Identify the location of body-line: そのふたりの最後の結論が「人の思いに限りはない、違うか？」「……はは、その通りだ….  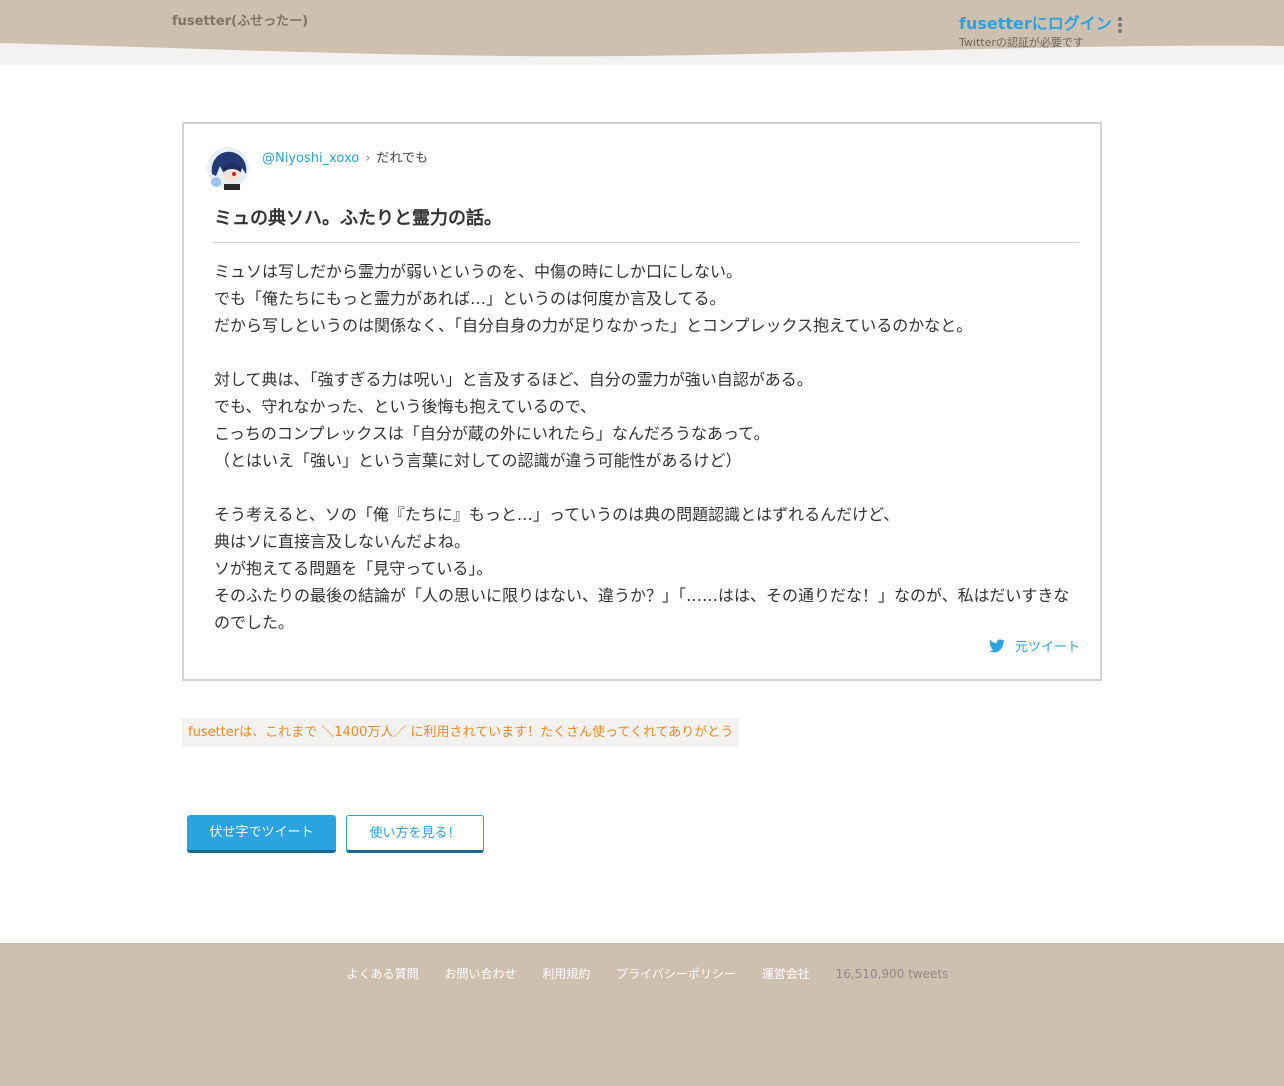
(642, 609).